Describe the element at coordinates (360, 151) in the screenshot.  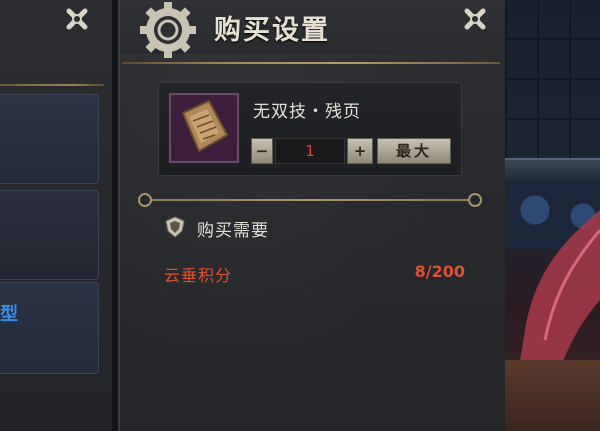
I see `increase-quantity-button: +` at that location.